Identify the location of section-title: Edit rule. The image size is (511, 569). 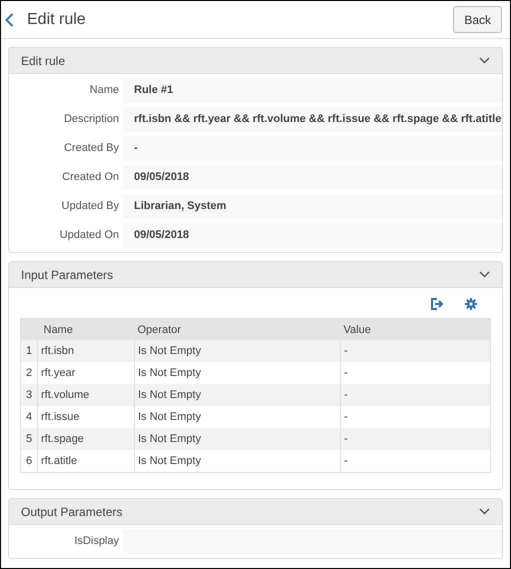
(43, 61).